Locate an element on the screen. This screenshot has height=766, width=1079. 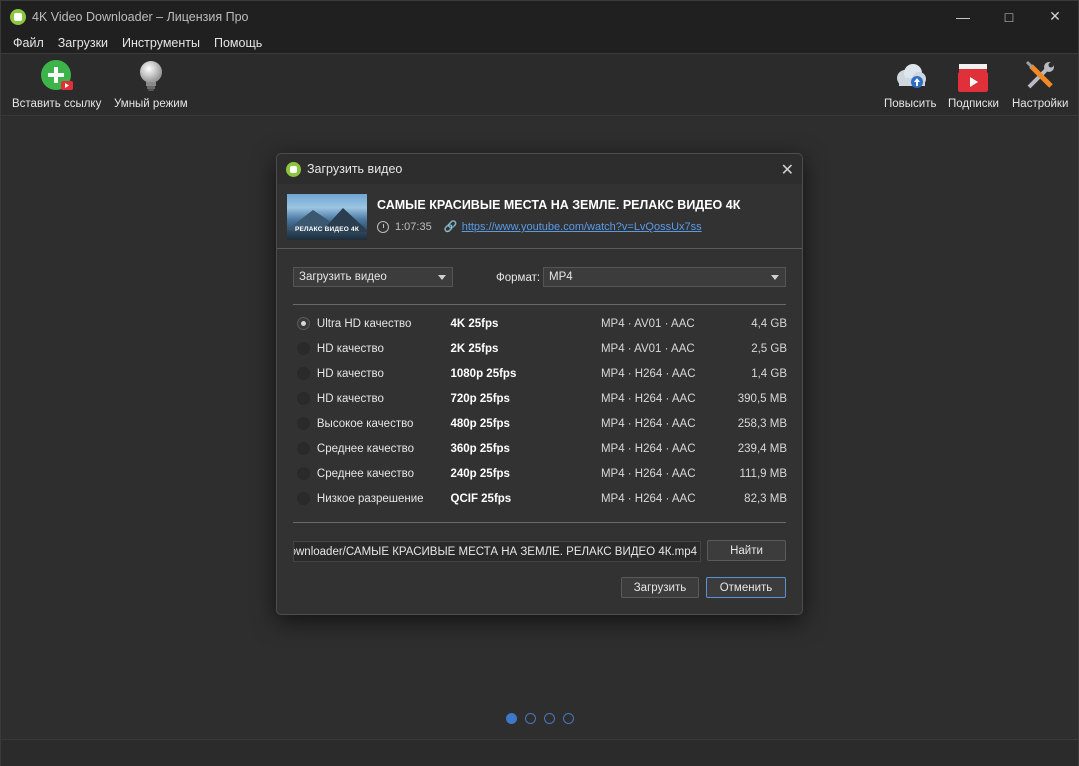
close-window-button: ✕ is located at coordinates (1055, 16).